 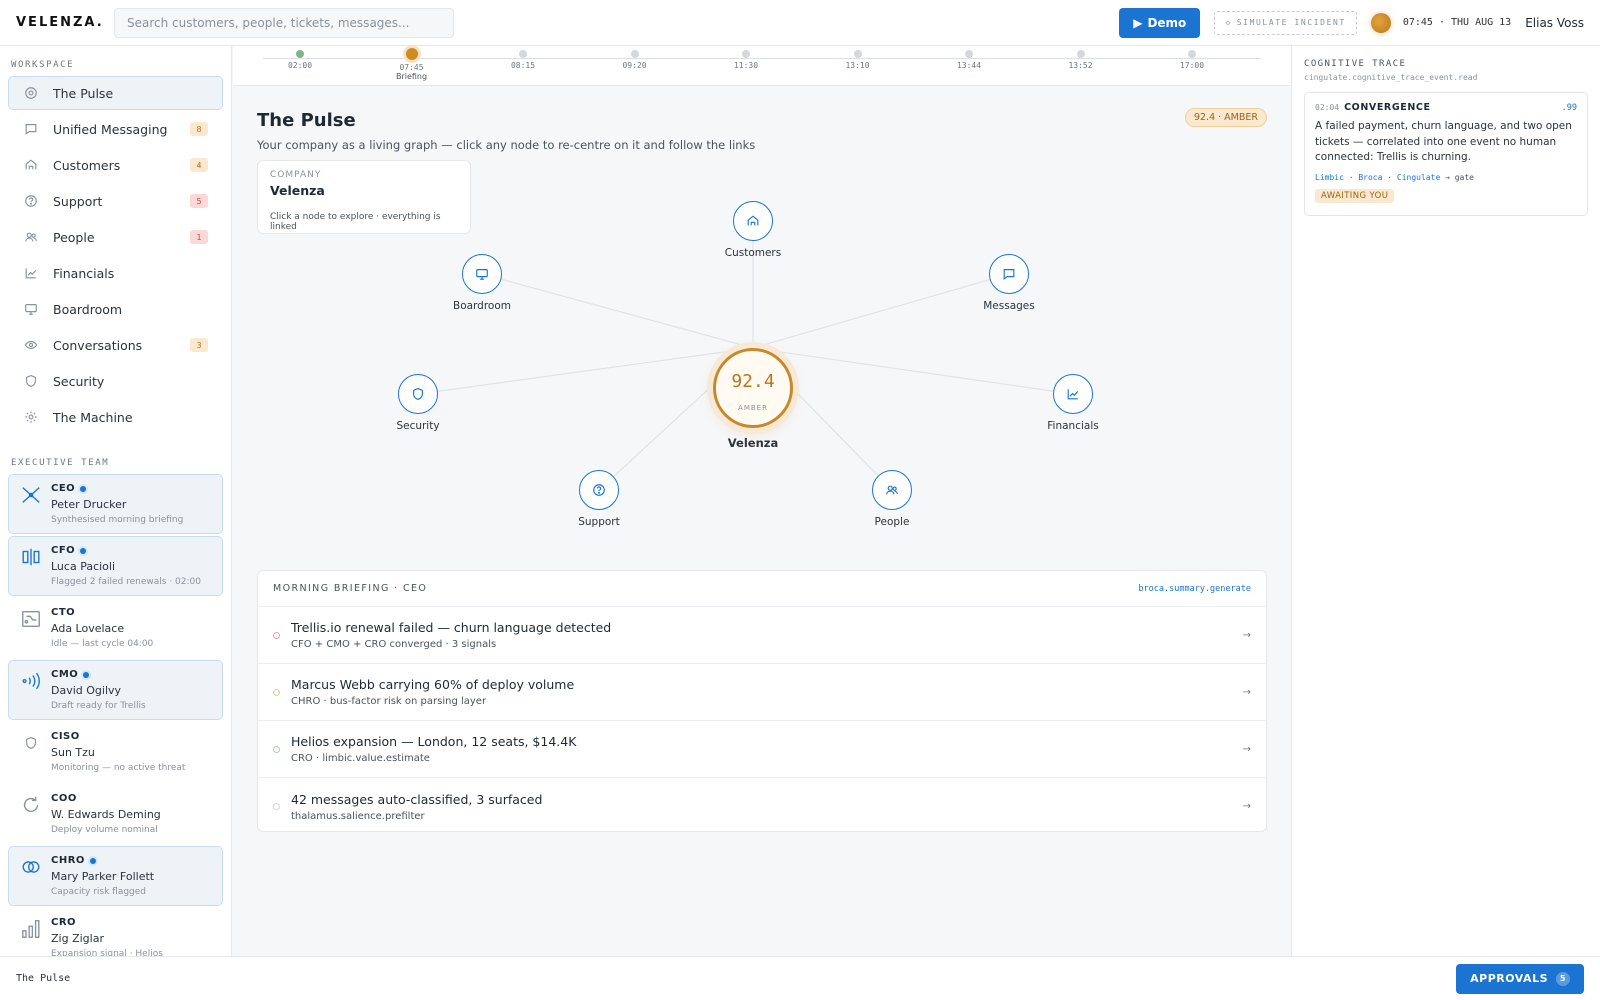 I want to click on trace-chain-link: Cingulate, so click(x=1418, y=177).